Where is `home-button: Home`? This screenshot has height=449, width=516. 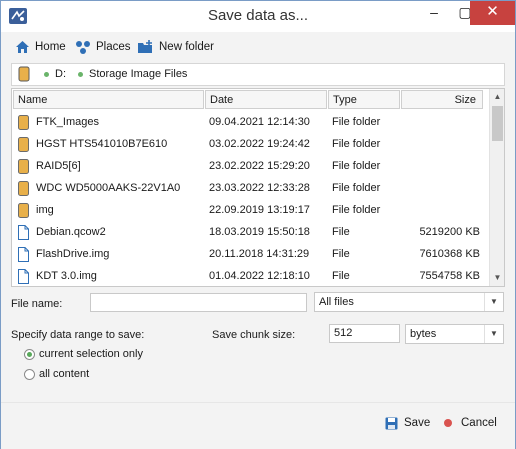
home-button: Home is located at coordinates (40, 47).